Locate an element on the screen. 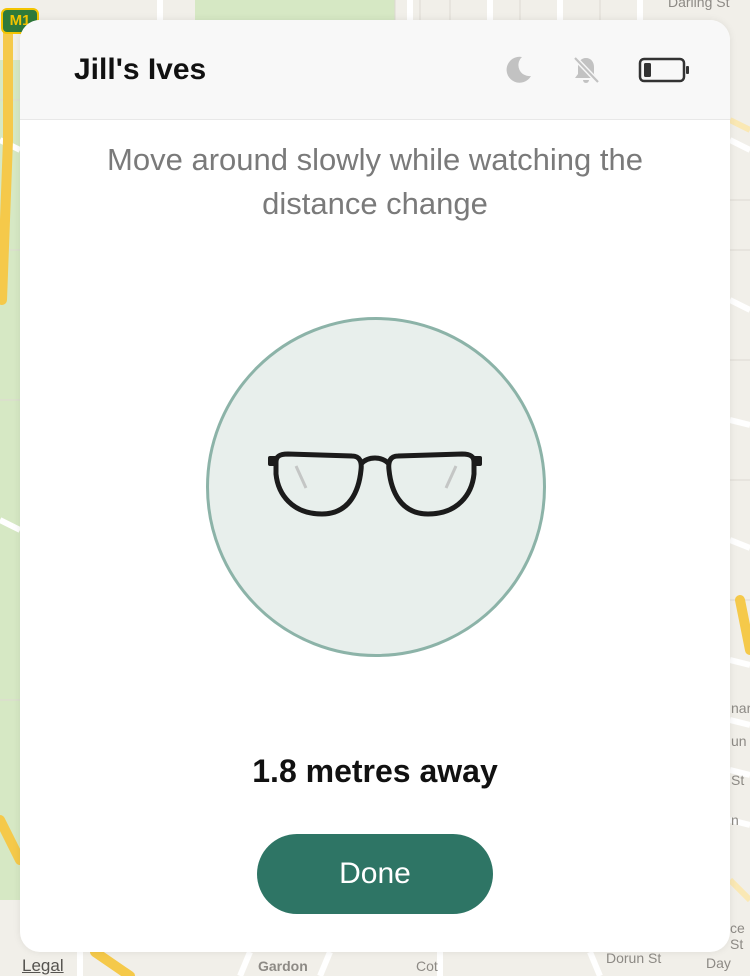 The height and width of the screenshot is (976, 750). glasses-icon is located at coordinates (375, 486).